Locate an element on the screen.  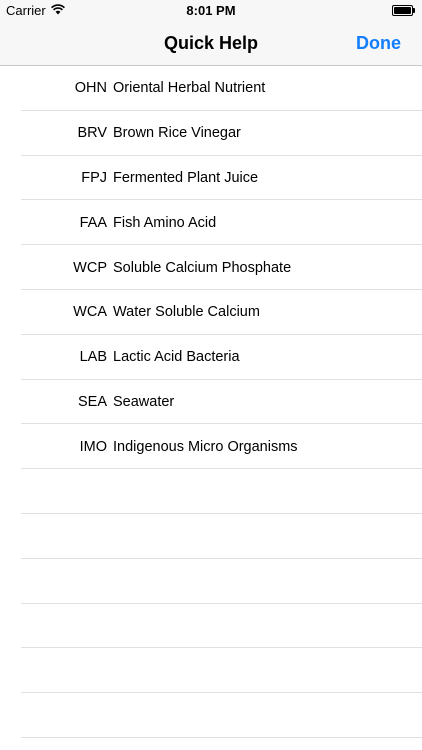
list-item: IMO Indigenous Micro Organisms is located at coordinates (211, 446).